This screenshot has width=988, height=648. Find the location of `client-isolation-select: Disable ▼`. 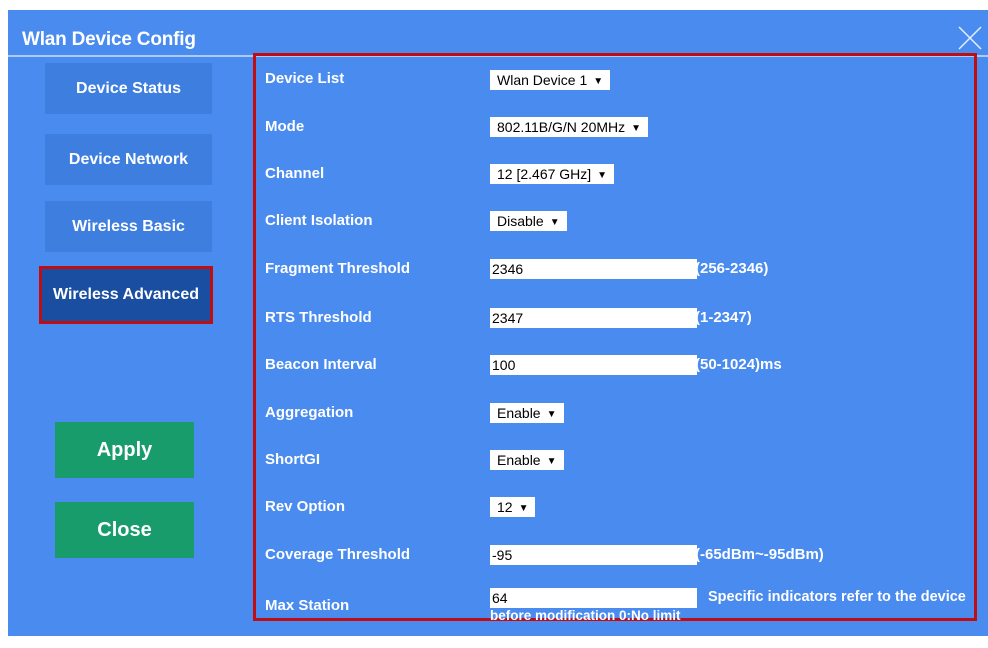

client-isolation-select: Disable ▼ is located at coordinates (528, 221).